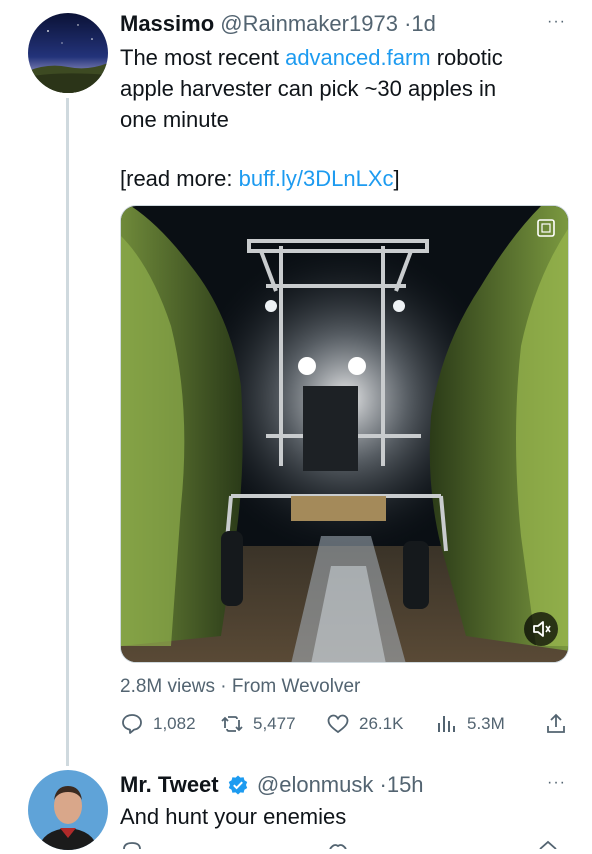  Describe the element at coordinates (338, 724) in the screenshot. I see `heart-icon` at that location.